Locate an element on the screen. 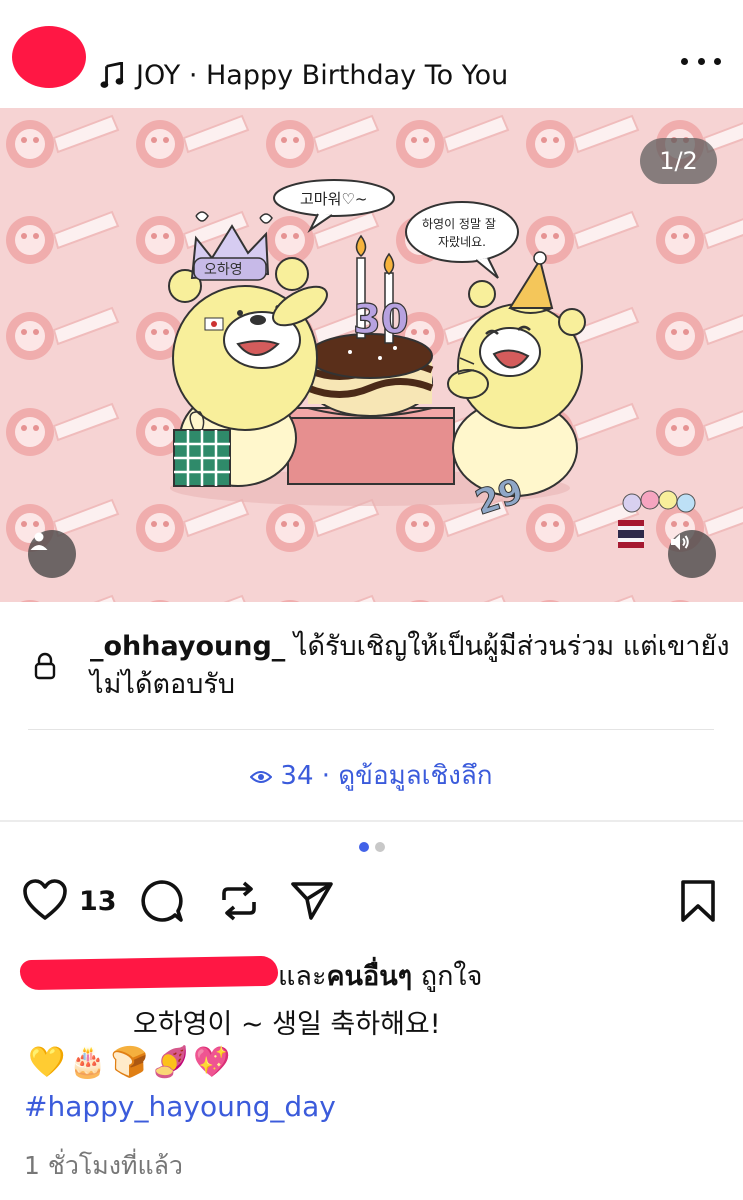  cake-number-label: 30 is located at coordinates (381, 320).